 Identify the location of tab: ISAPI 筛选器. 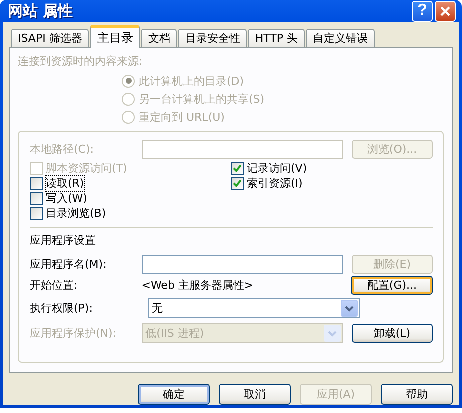
(50, 38).